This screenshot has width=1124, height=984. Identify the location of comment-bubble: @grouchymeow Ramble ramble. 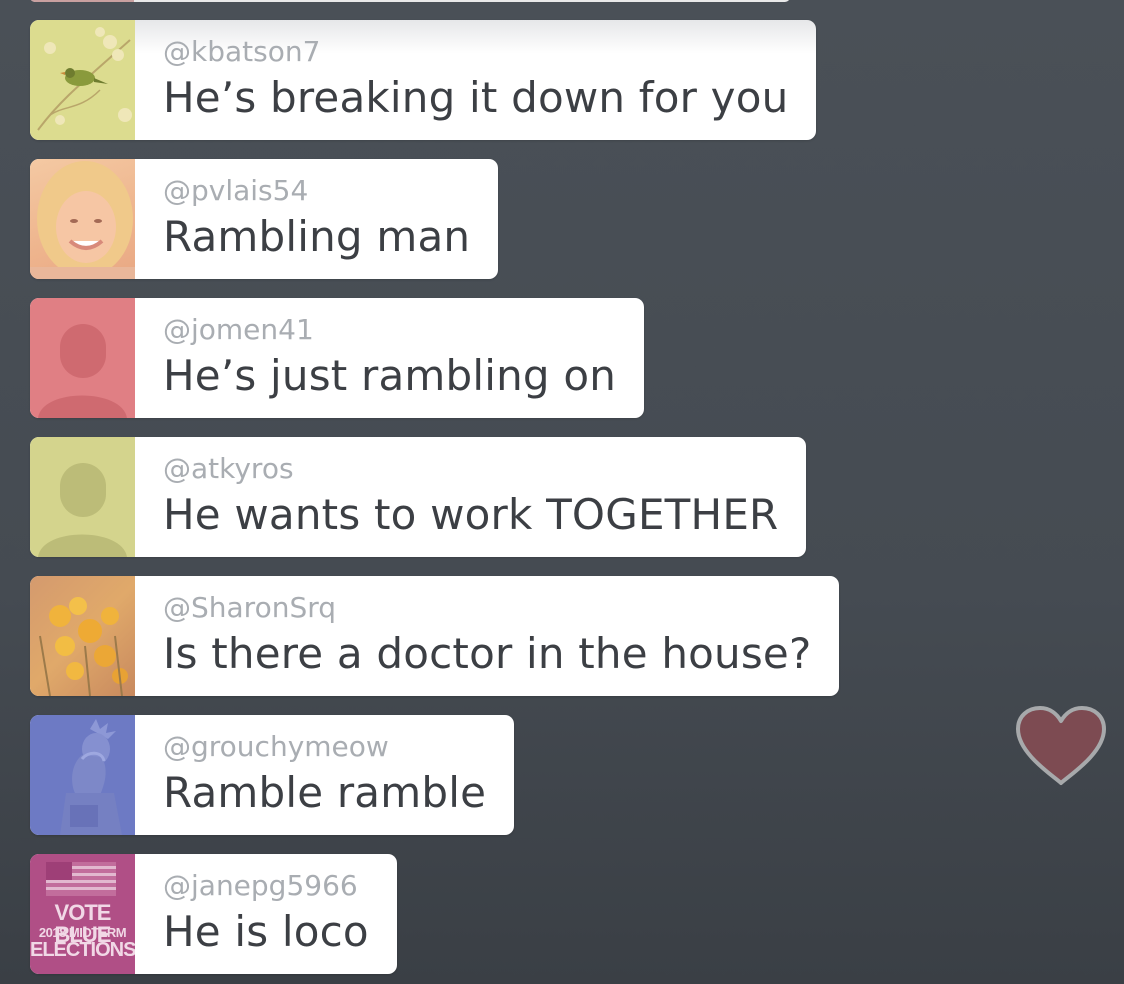
(324, 775).